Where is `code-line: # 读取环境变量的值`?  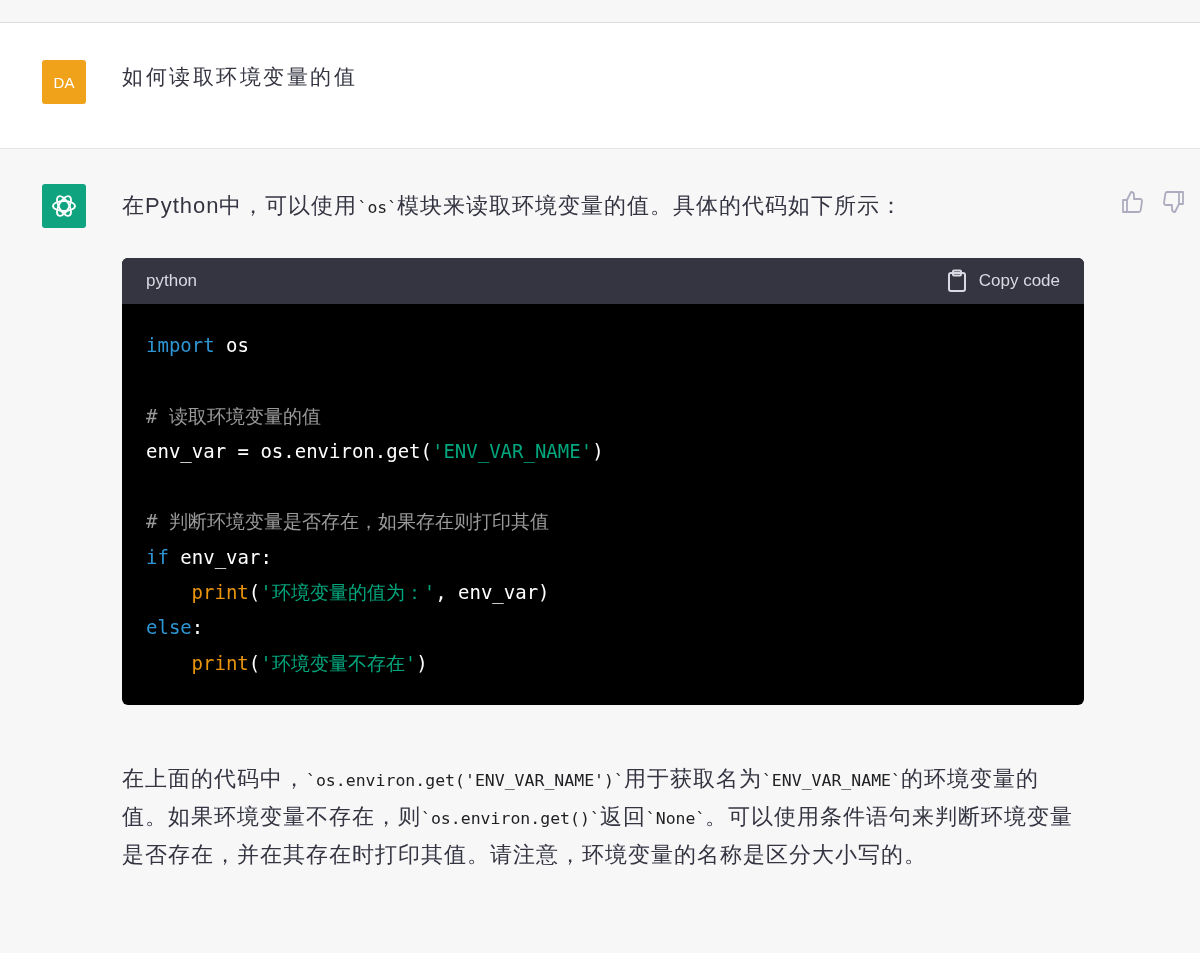
code-line: # 读取环境变量的值 is located at coordinates (233, 416).